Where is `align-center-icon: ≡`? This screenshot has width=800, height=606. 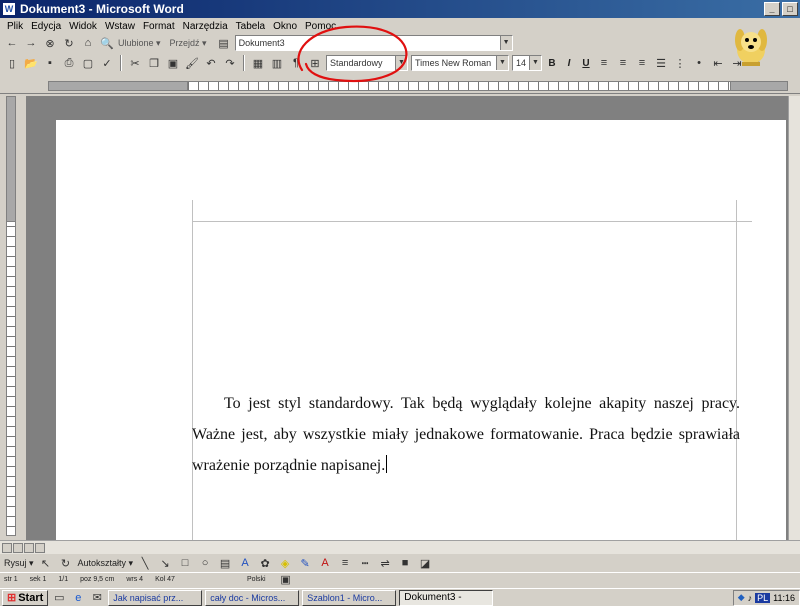 align-center-icon: ≡ is located at coordinates (623, 63).